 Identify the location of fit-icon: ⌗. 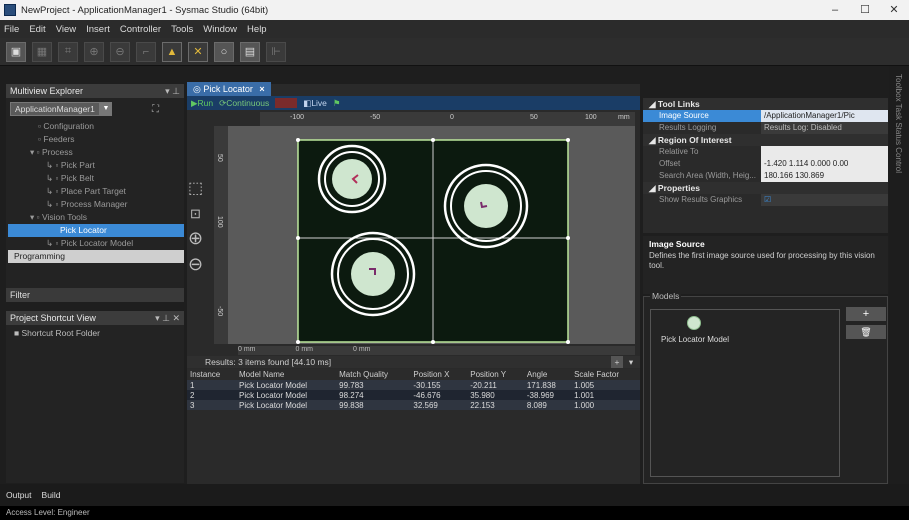
(68, 51).